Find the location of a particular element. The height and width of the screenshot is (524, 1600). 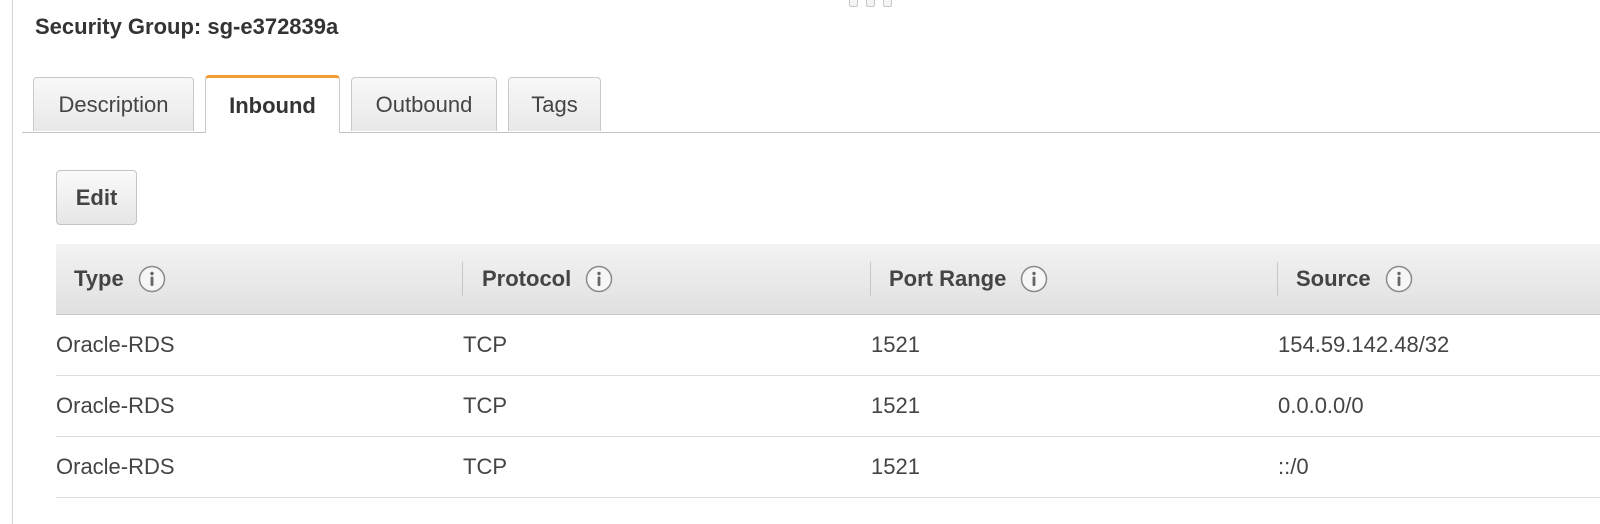

column-header-type: Type is located at coordinates (120, 279).